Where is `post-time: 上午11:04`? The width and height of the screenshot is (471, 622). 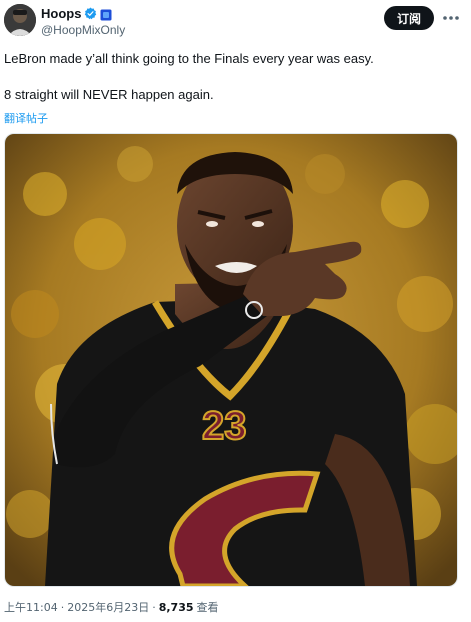 post-time: 上午11:04 is located at coordinates (31, 607).